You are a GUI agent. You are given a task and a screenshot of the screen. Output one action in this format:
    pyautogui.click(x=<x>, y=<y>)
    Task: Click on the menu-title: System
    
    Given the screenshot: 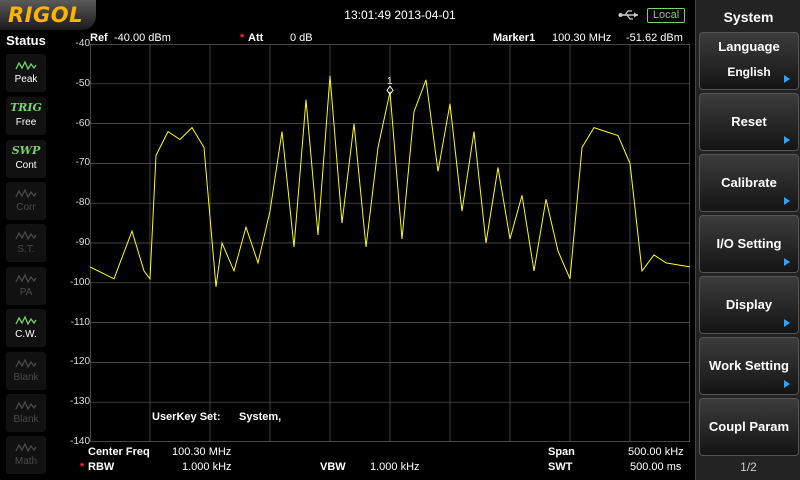 What is the action you would take?
    pyautogui.click(x=748, y=17)
    